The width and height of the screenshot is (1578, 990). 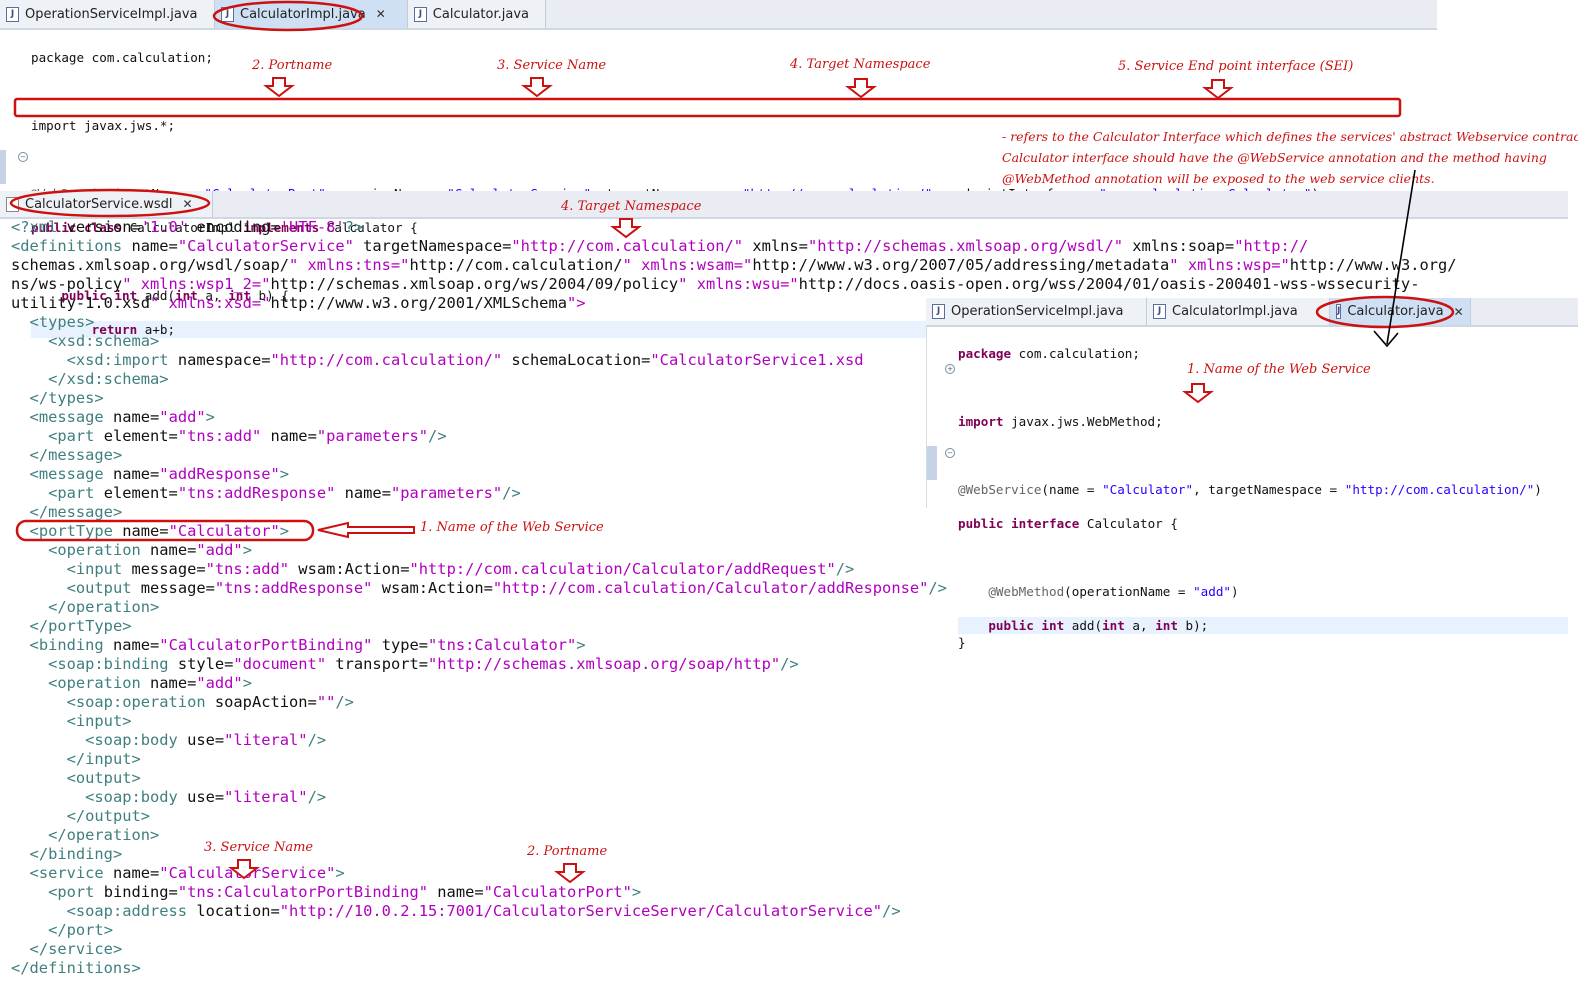 I want to click on wsdl-line: <input>, so click(x=99, y=721).